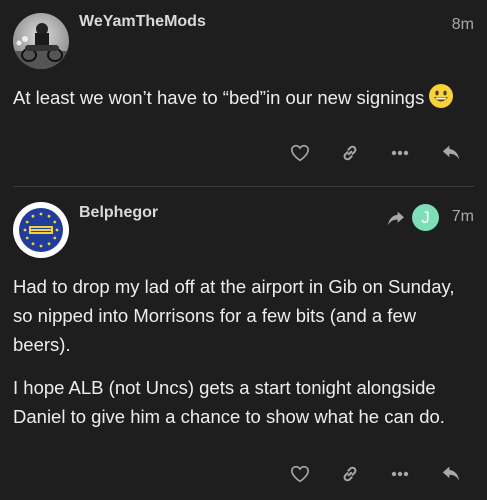 The height and width of the screenshot is (500, 487). What do you see at coordinates (118, 213) in the screenshot?
I see `username: Belphegor` at bounding box center [118, 213].